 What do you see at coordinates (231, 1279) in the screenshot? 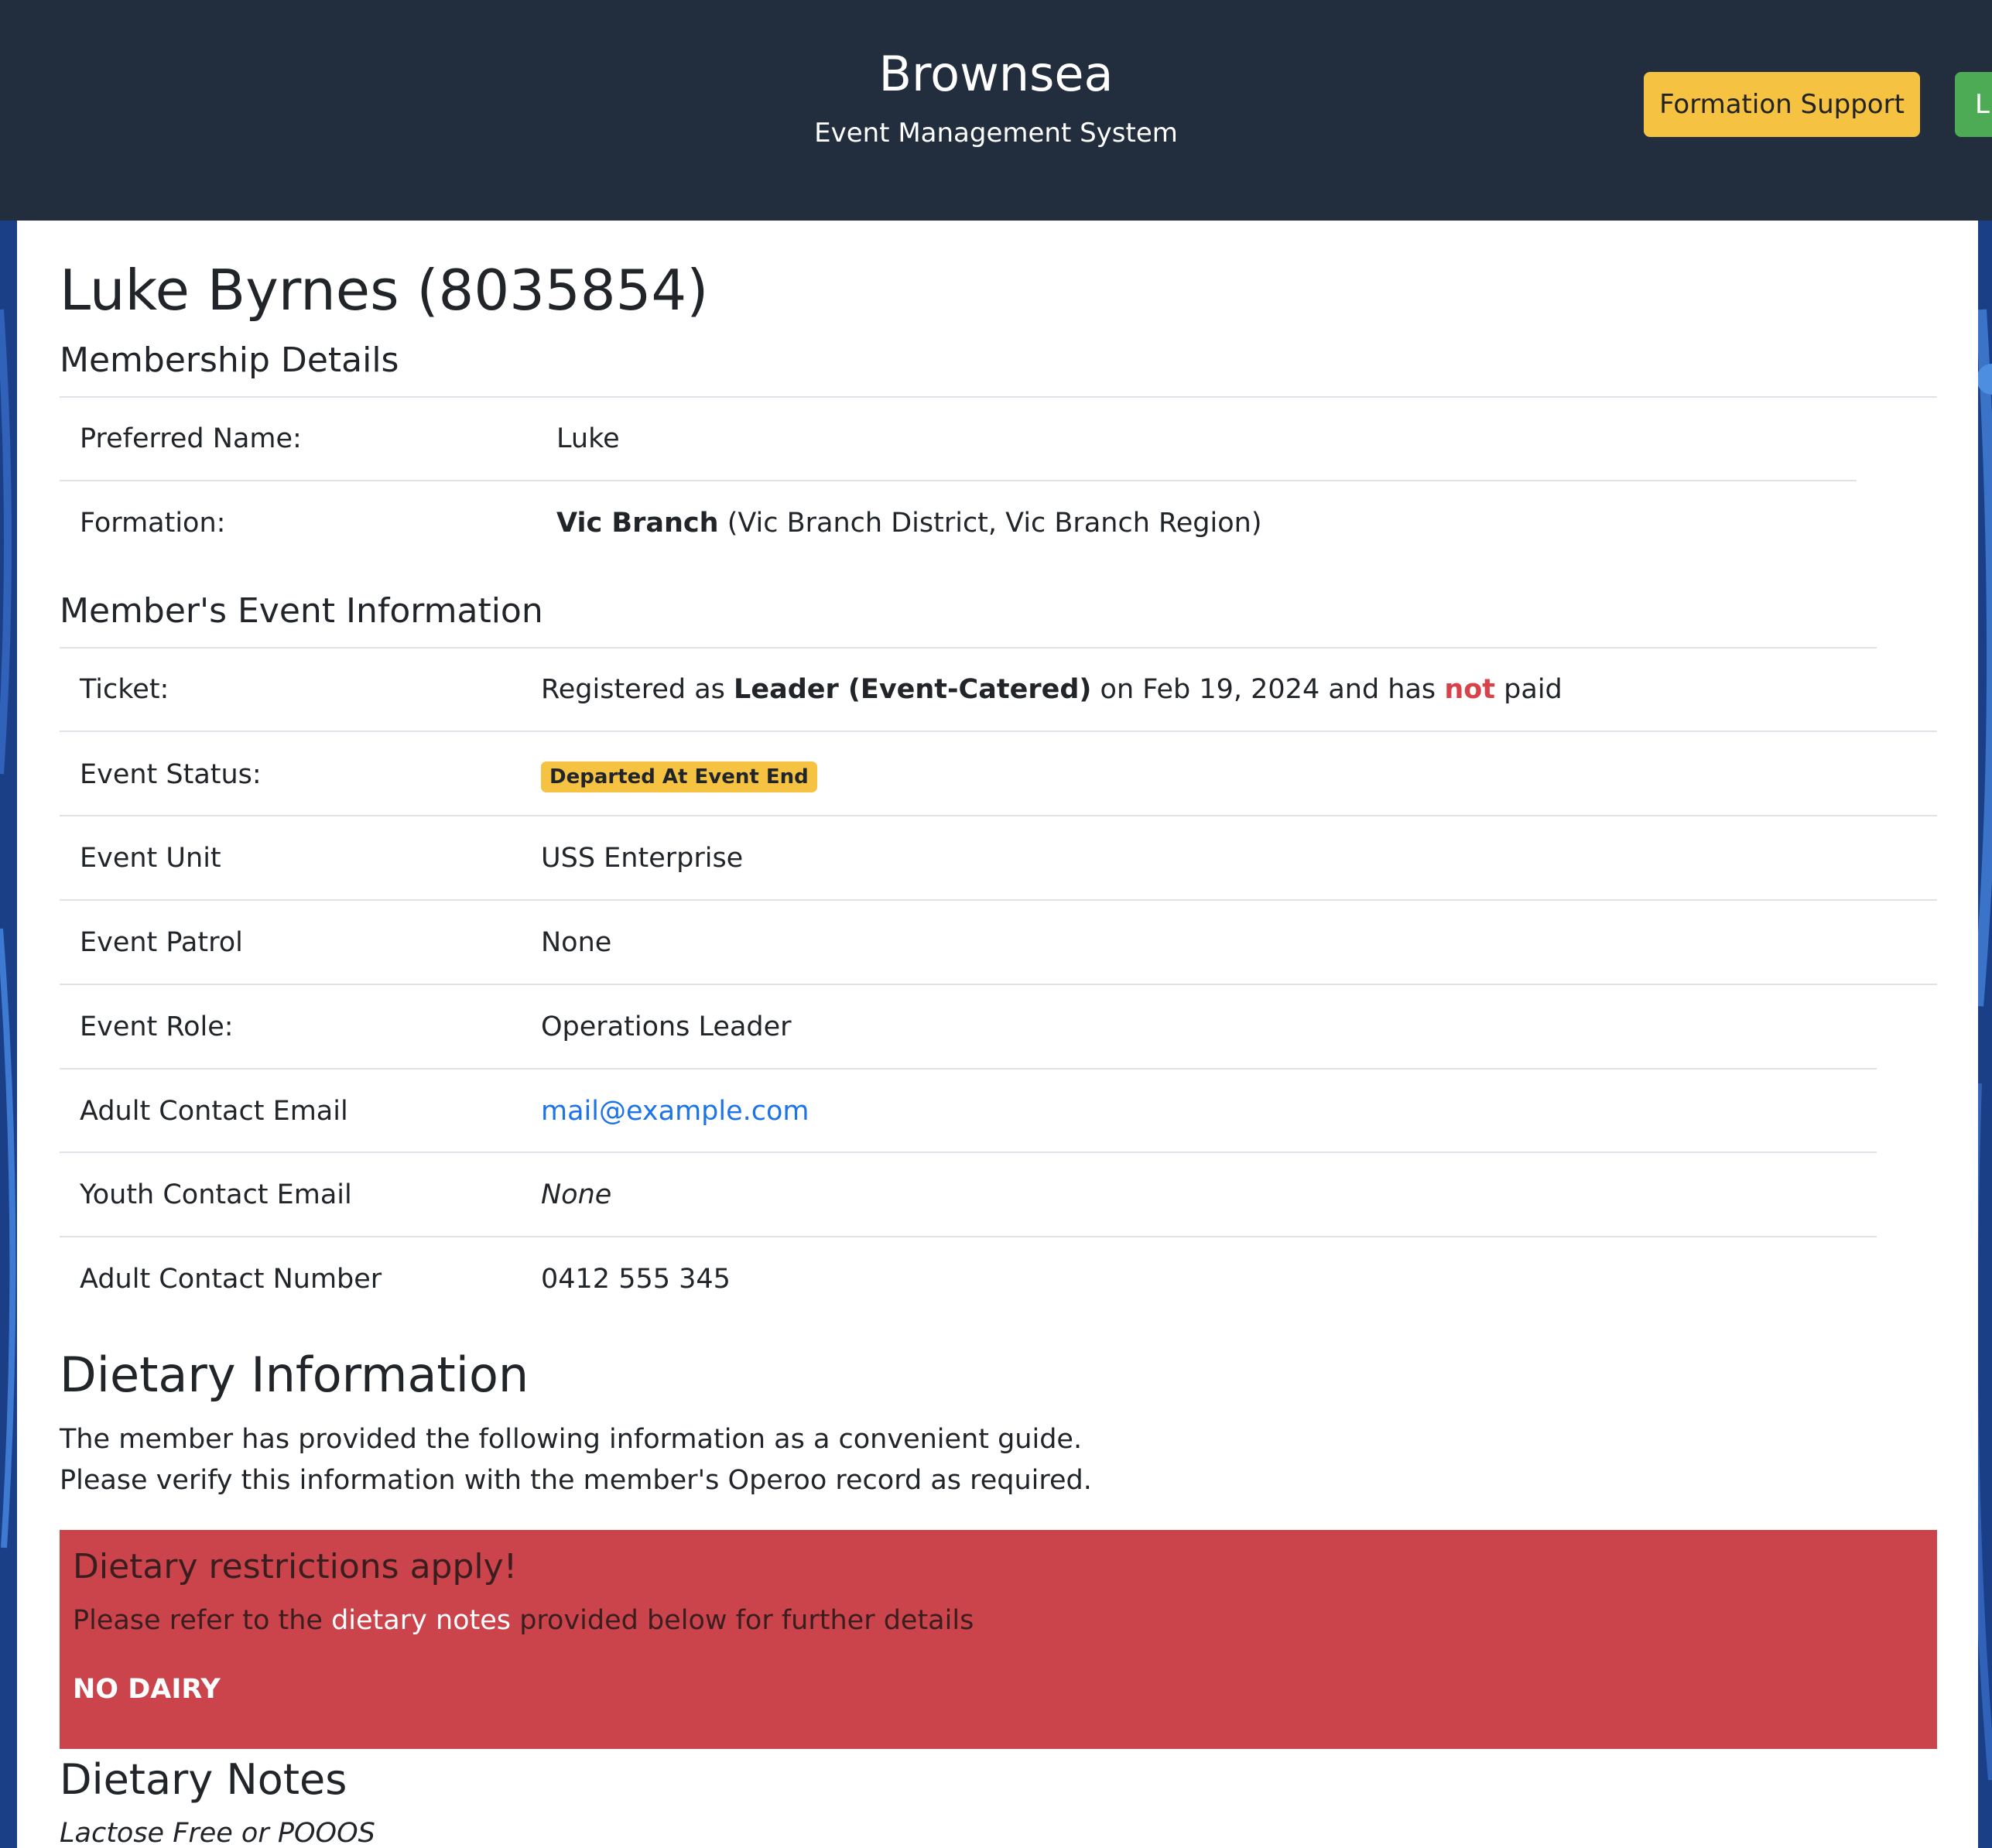
I see `adult-number-label: Adult Contact Number` at bounding box center [231, 1279].